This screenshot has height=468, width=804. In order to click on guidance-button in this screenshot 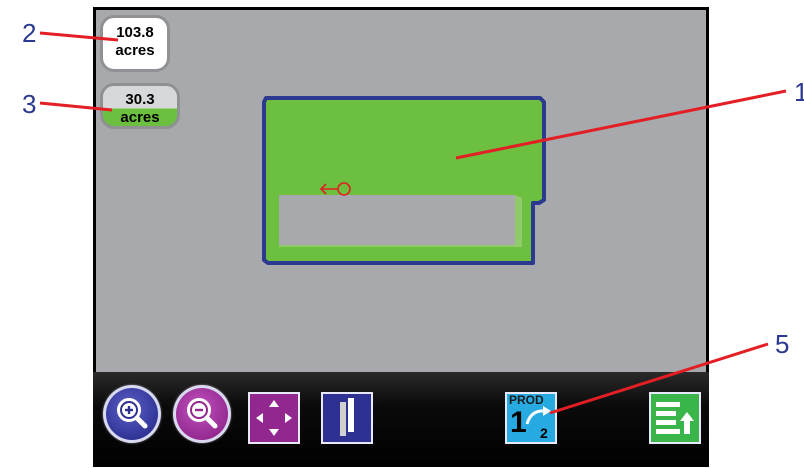, I will do `click(347, 418)`.